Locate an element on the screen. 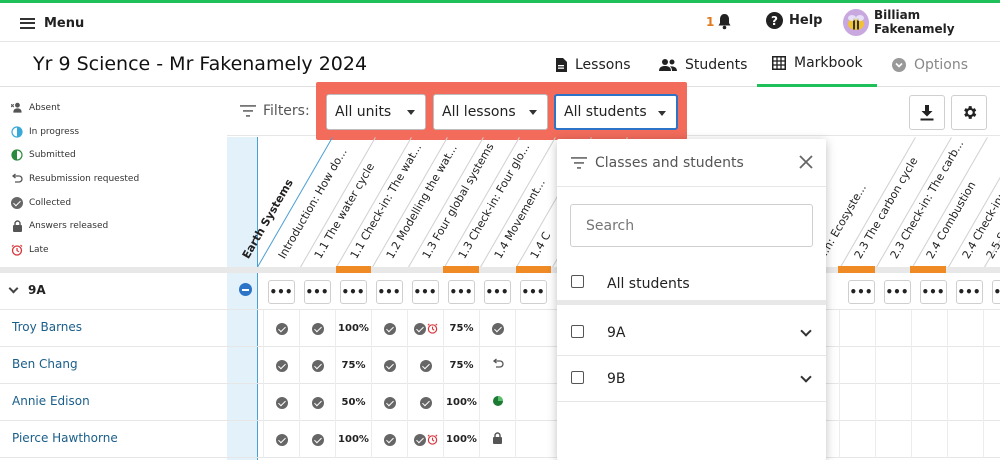  grade-cell: 50% is located at coordinates (353, 402).